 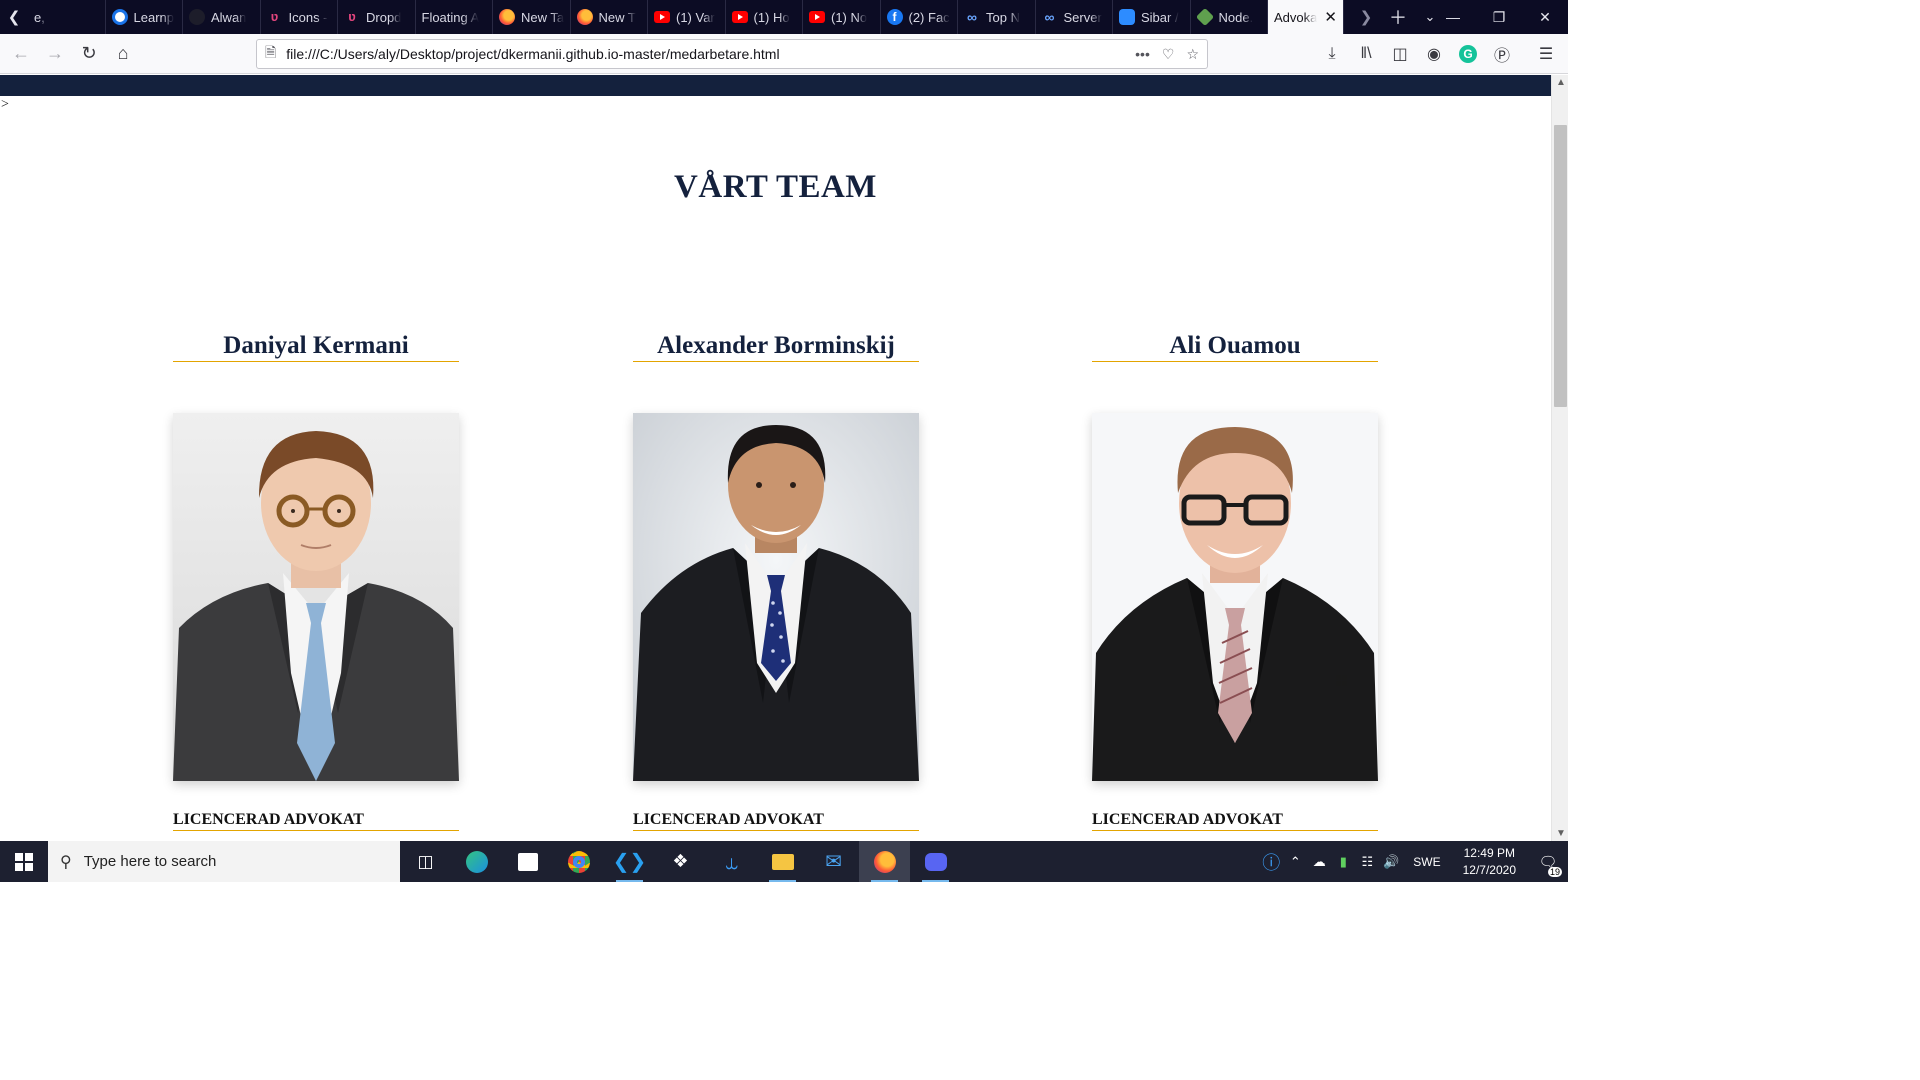 What do you see at coordinates (1400, 54) in the screenshot?
I see `sidebar-icon: ◫` at bounding box center [1400, 54].